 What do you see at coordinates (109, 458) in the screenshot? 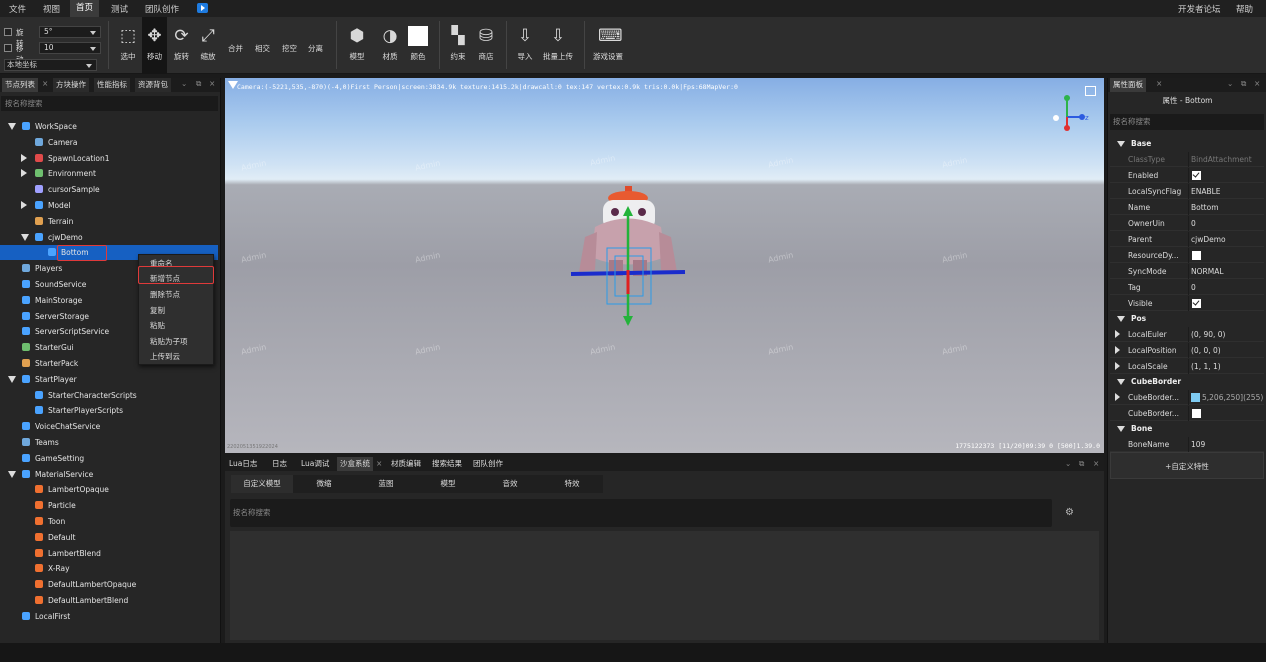
I see `tree-node: GameSetting` at bounding box center [109, 458].